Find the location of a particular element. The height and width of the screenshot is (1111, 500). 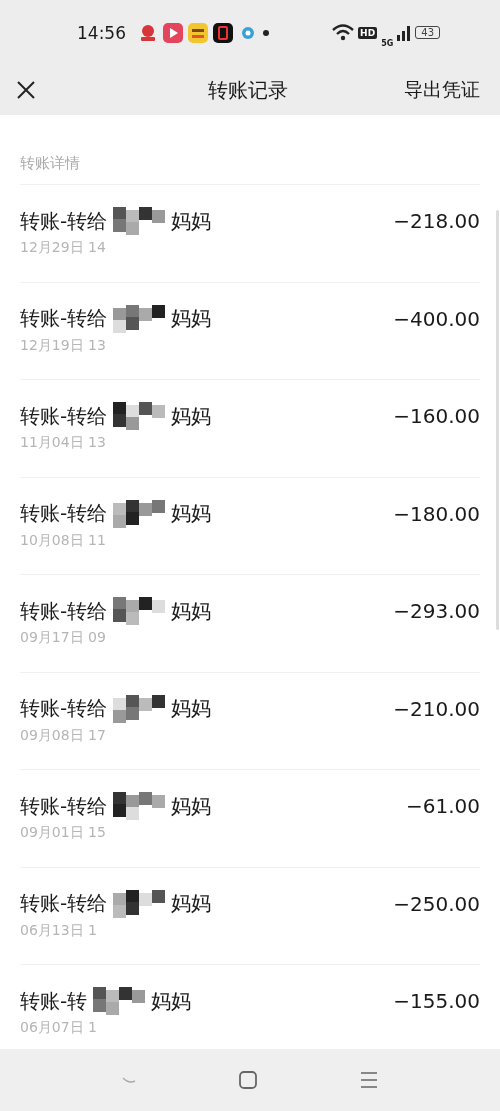

transaction-row: 转账-转给 妈妈 10月08日 11 −180.00 is located at coordinates (250, 526).